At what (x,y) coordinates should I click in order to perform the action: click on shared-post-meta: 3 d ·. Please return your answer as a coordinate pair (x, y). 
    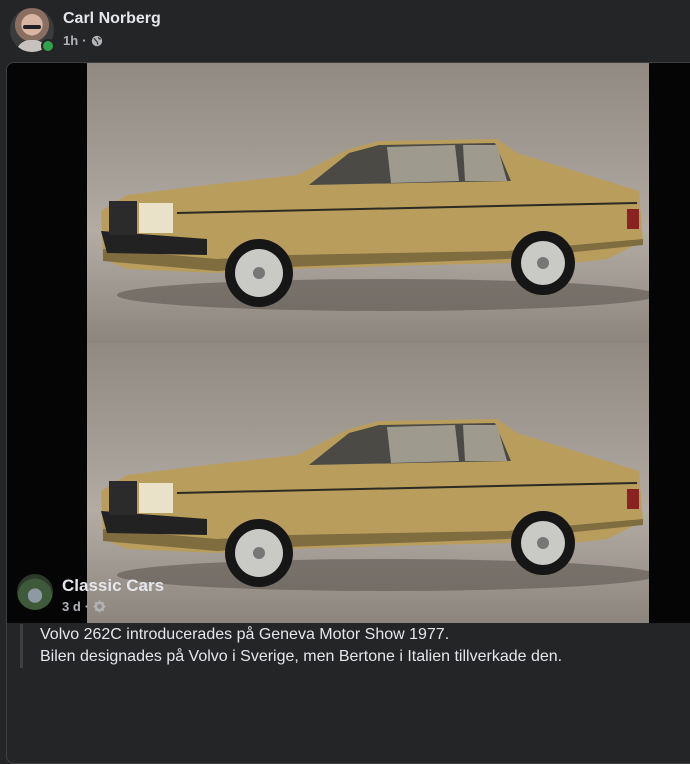
    Looking at the image, I should click on (84, 606).